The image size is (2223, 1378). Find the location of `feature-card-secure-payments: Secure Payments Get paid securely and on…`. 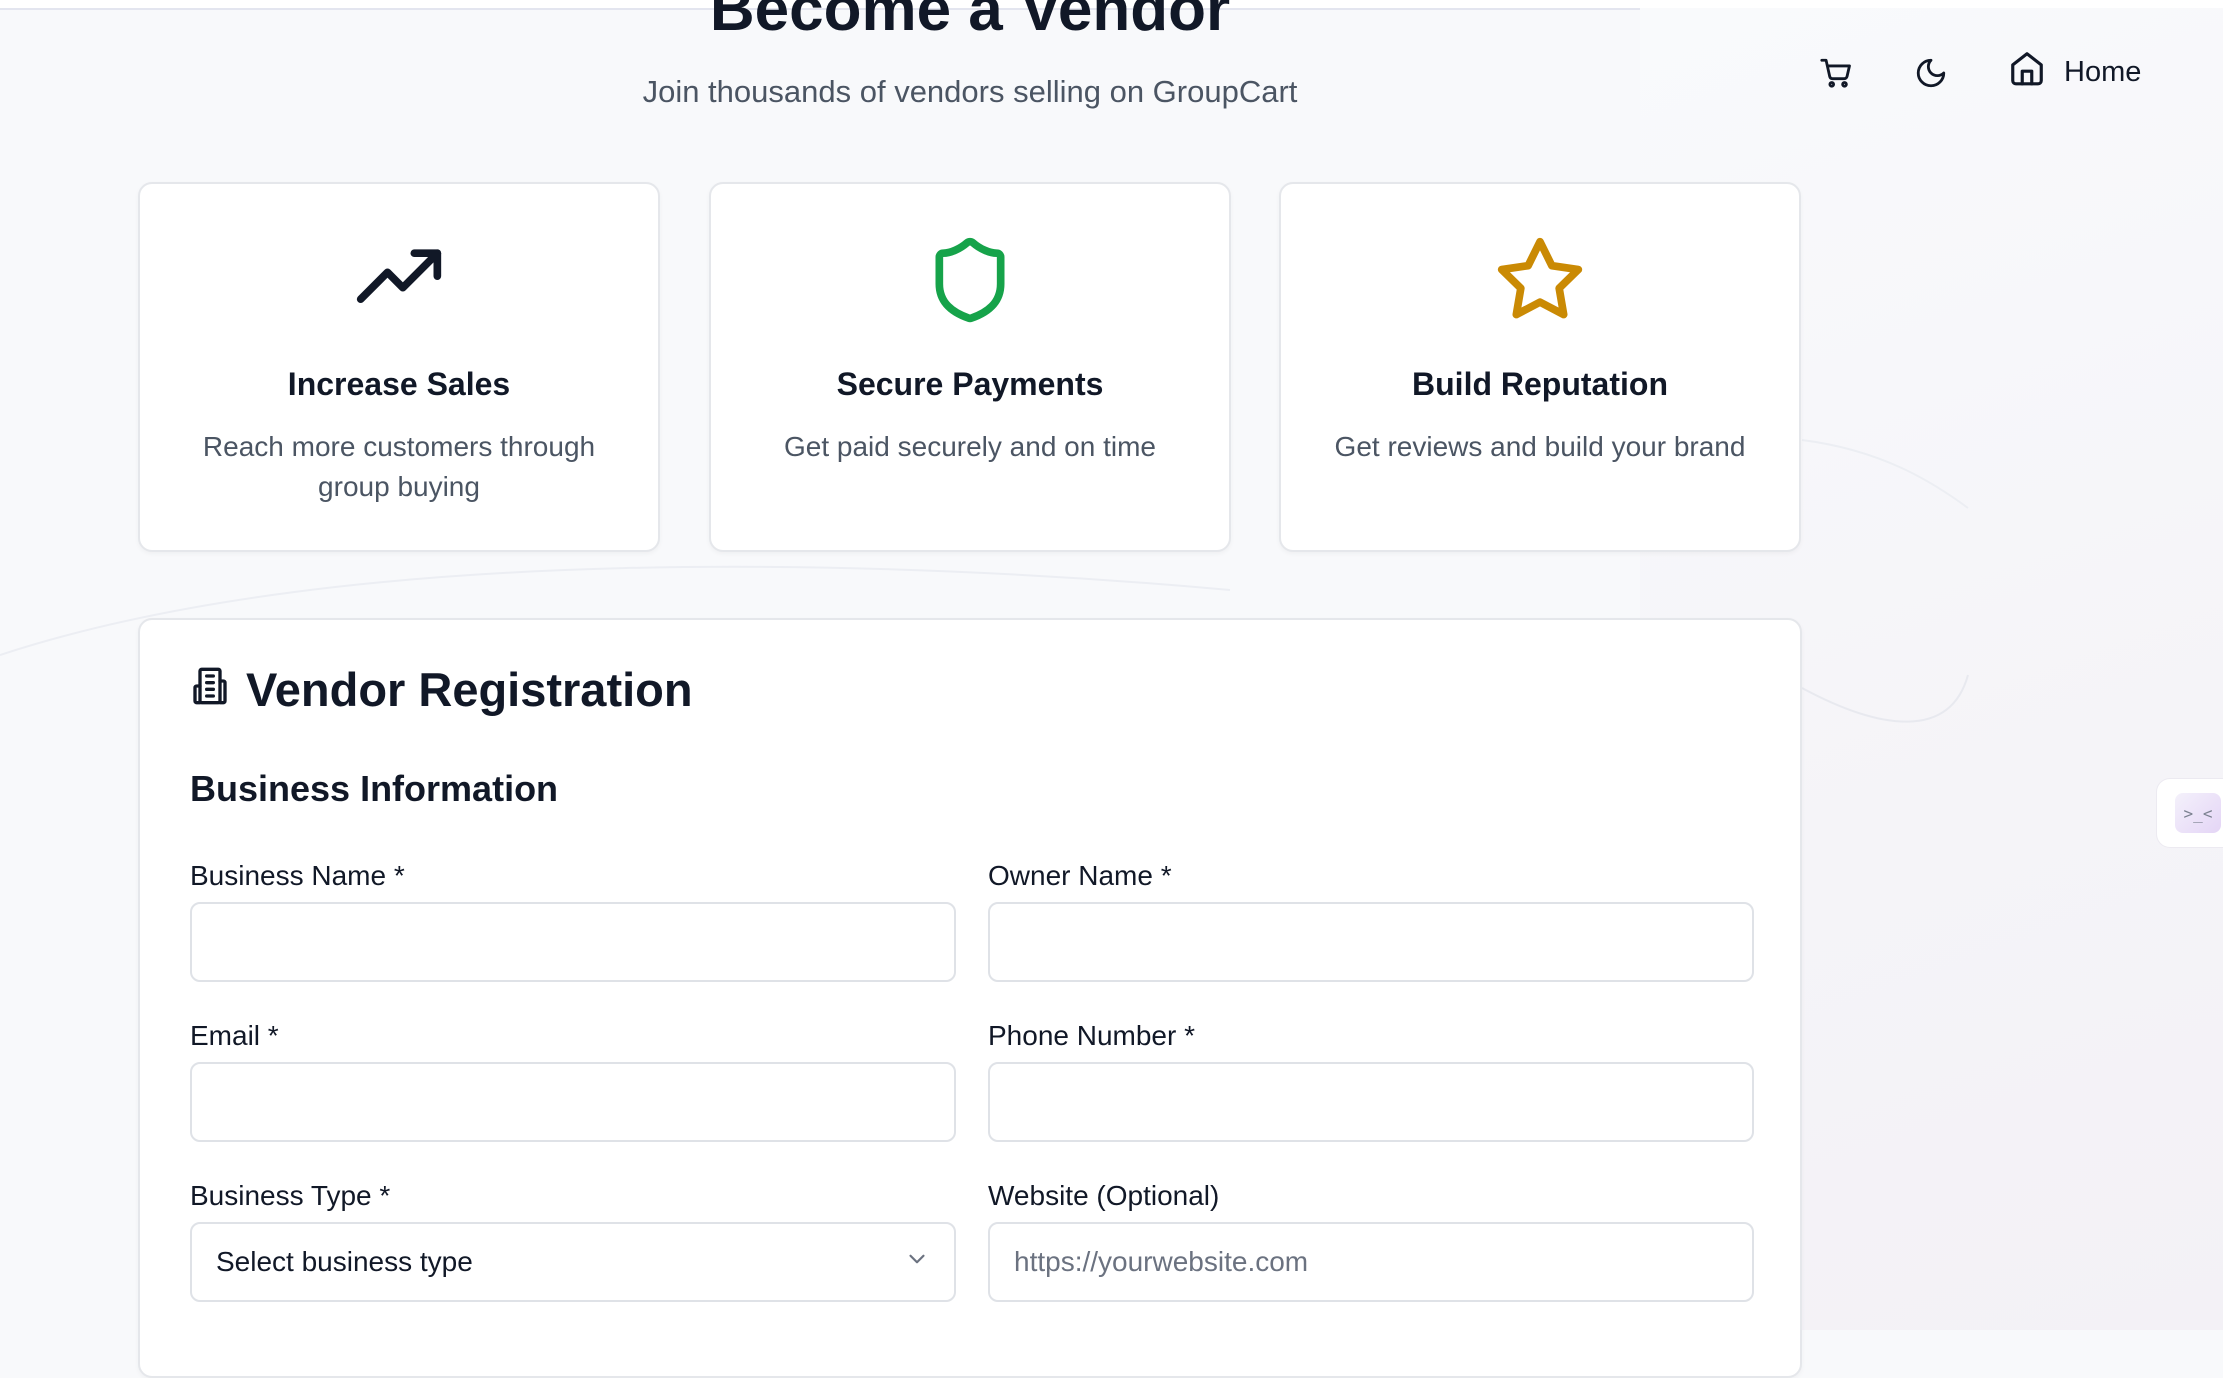

feature-card-secure-payments: Secure Payments Get paid securely and on… is located at coordinates (970, 367).